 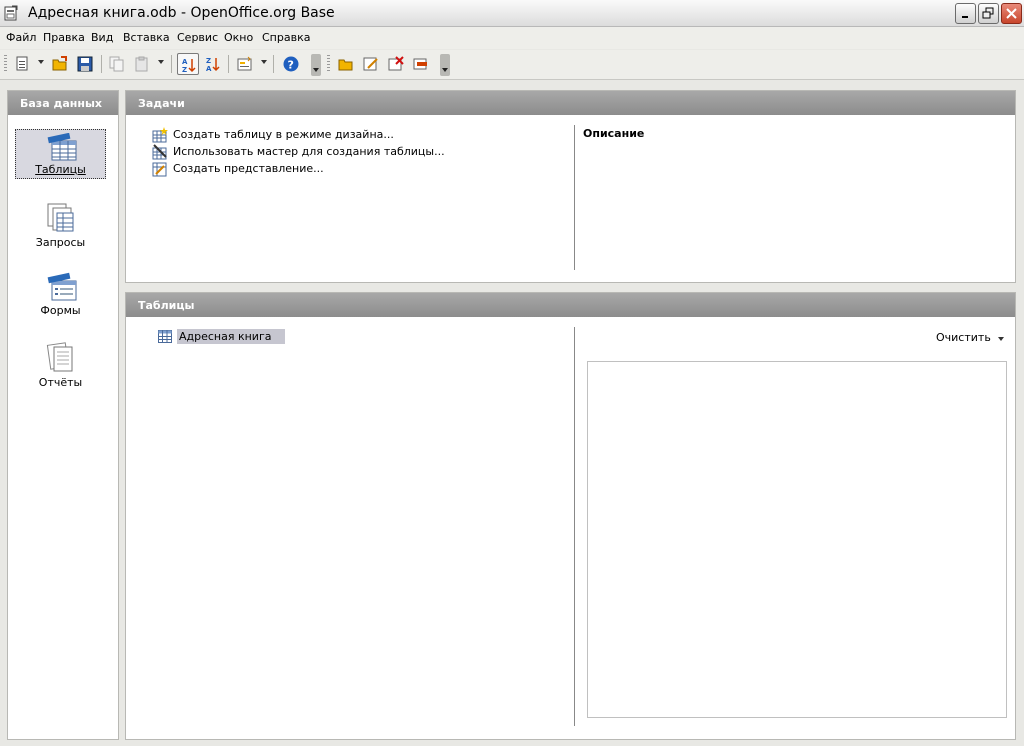 What do you see at coordinates (61, 286) in the screenshot?
I see `forms-icon` at bounding box center [61, 286].